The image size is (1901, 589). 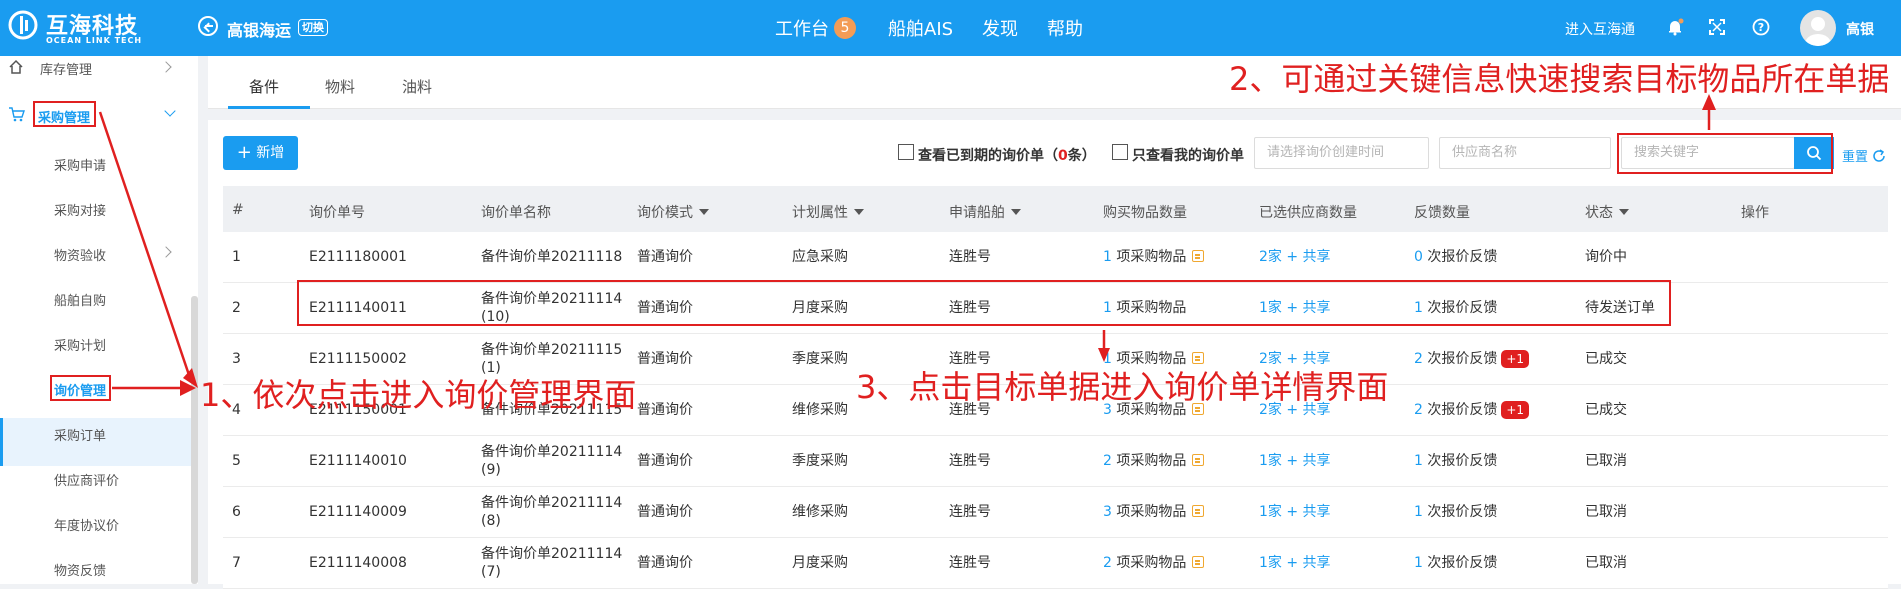 I want to click on sidebar-item-inventory: 库存管理, so click(x=66, y=68).